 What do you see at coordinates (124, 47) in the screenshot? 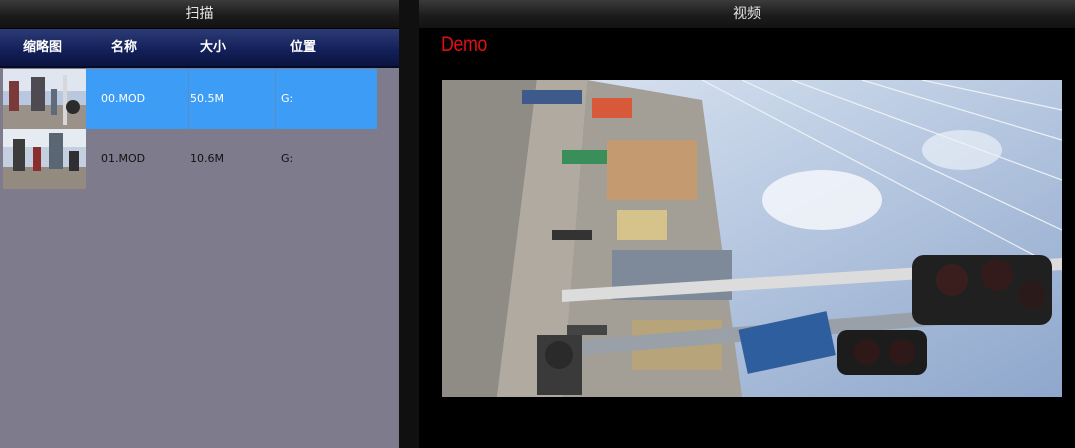
I see `column-header-name: 名称` at bounding box center [124, 47].